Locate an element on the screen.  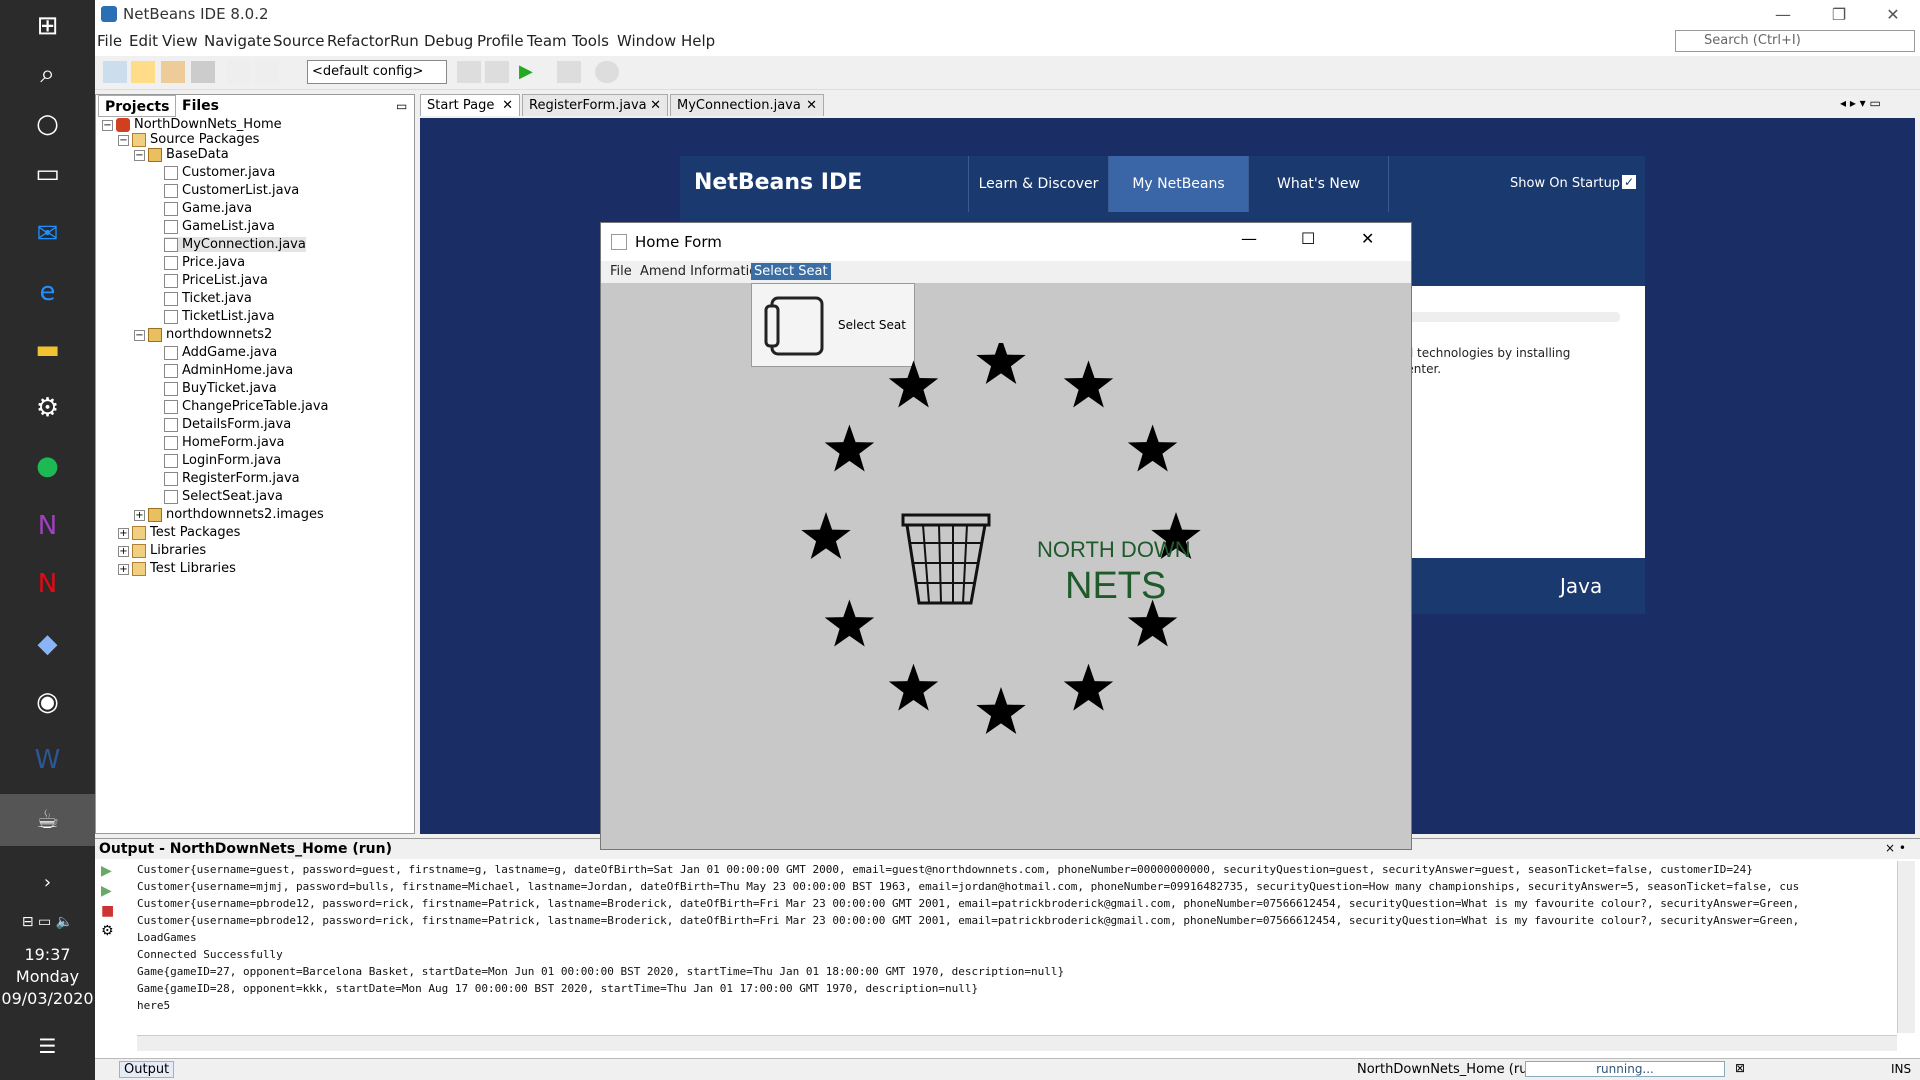
nav-whats-new: What's New is located at coordinates (1318, 184).